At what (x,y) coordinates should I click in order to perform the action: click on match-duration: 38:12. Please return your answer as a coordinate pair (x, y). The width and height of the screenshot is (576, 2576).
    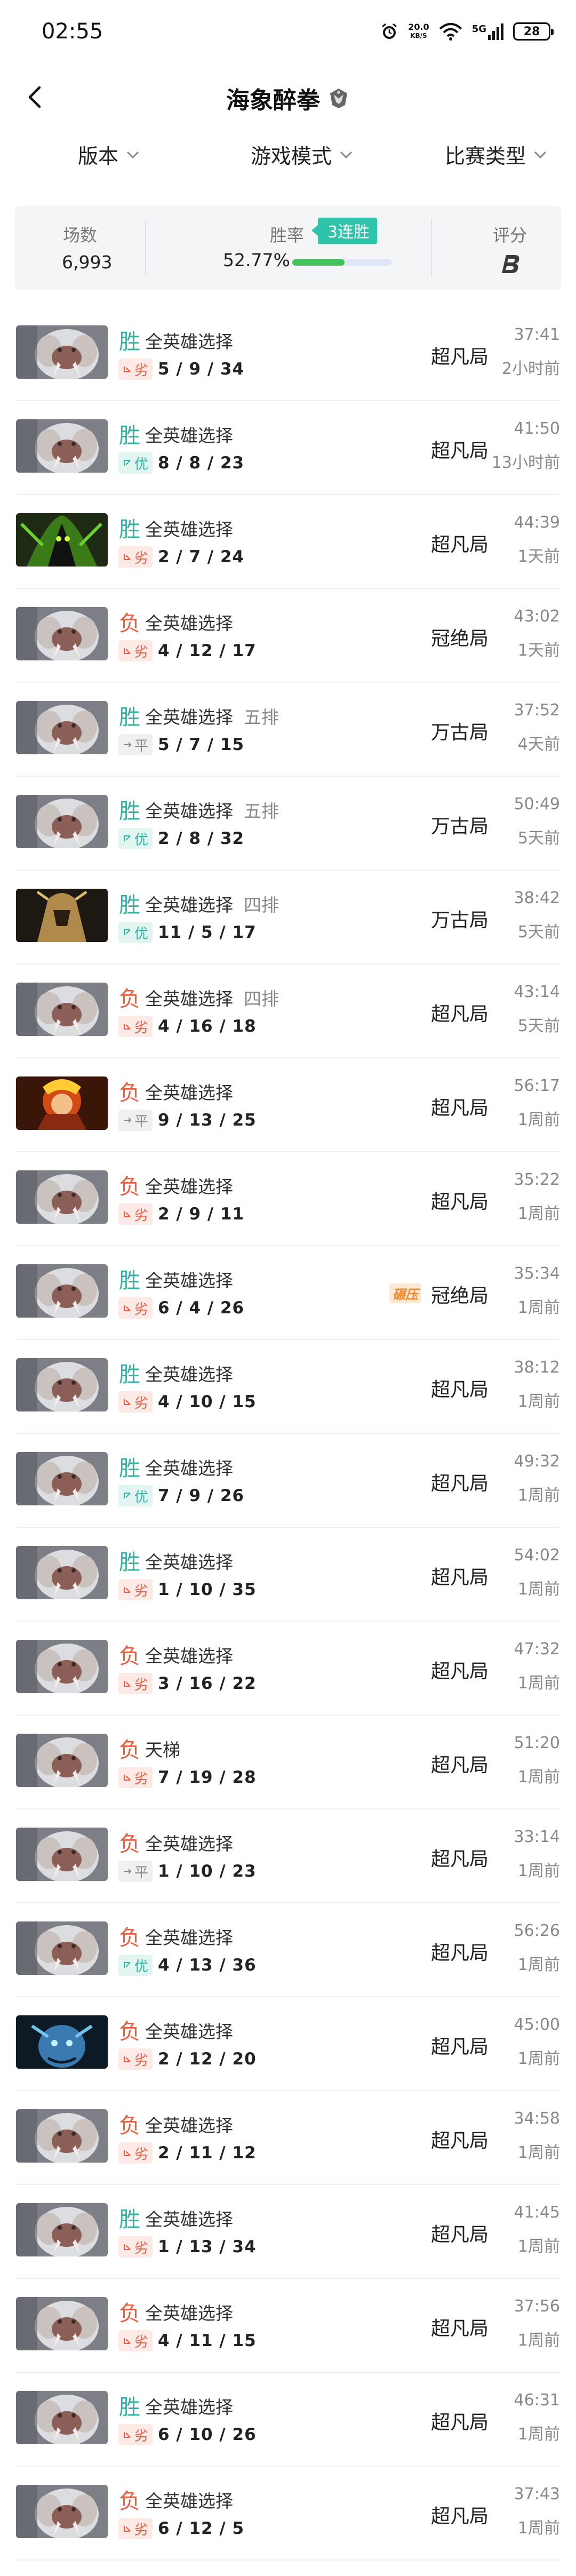
    Looking at the image, I should click on (537, 1367).